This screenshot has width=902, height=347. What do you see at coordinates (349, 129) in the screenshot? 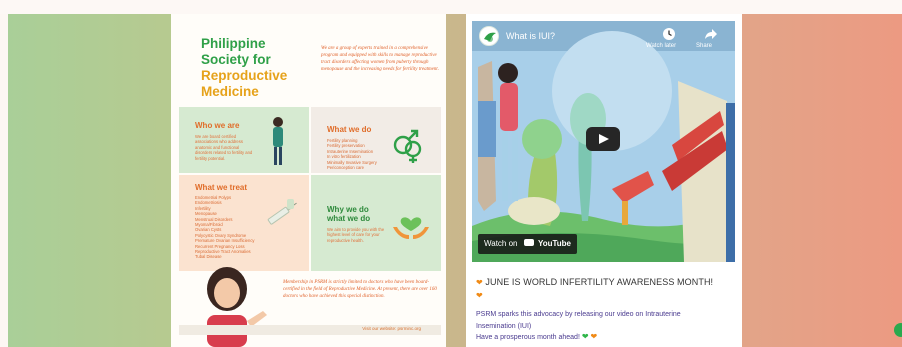
I see `what-do-heading: What we do` at bounding box center [349, 129].